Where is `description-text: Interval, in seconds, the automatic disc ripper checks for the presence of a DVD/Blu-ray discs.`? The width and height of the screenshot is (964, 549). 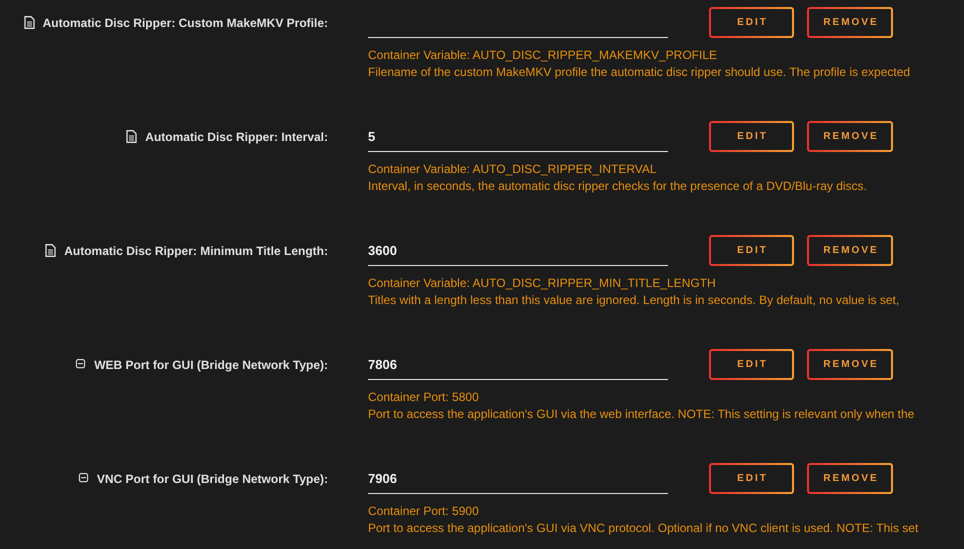 description-text: Interval, in seconds, the automatic disc ripper checks for the presence of a DVD/Blu-ray discs. is located at coordinates (617, 186).